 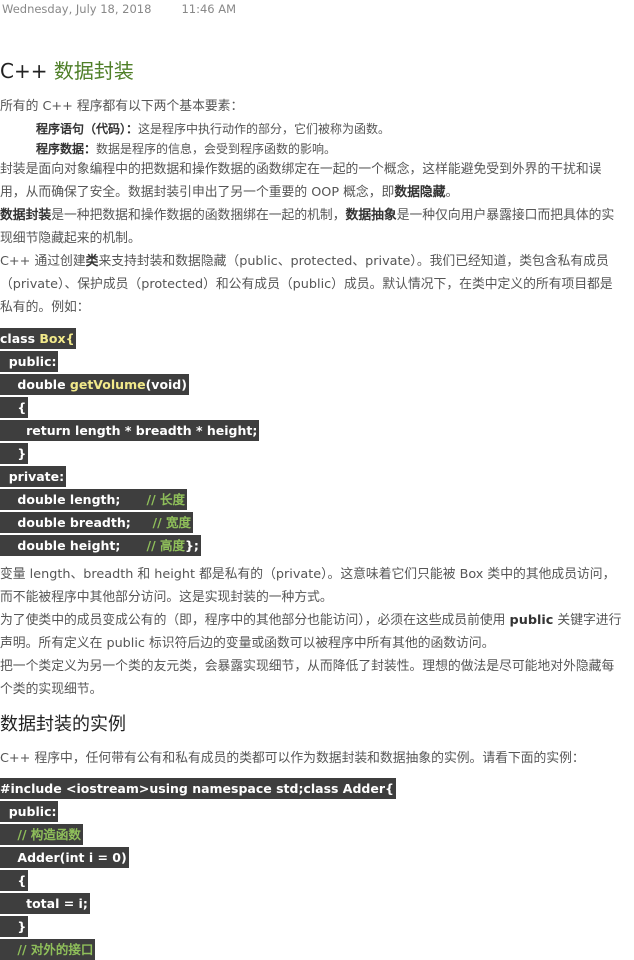 What do you see at coordinates (73, 499) in the screenshot?
I see `code-decl: double length;` at bounding box center [73, 499].